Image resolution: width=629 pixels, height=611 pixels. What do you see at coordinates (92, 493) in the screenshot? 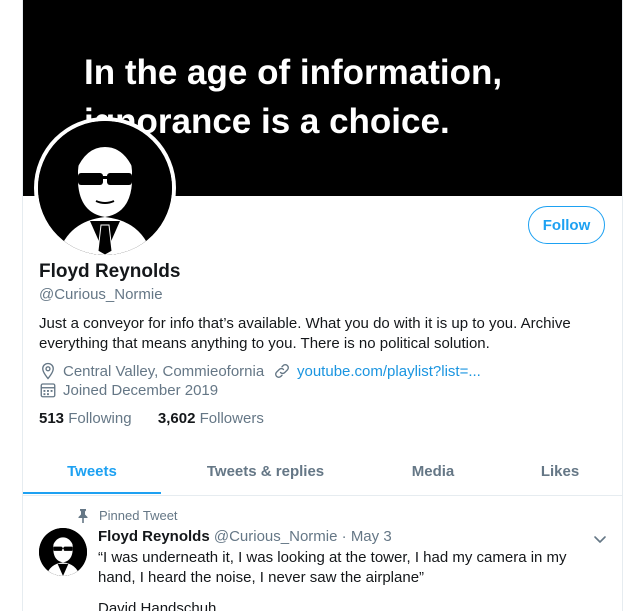
I see `active-tab-indicator` at bounding box center [92, 493].